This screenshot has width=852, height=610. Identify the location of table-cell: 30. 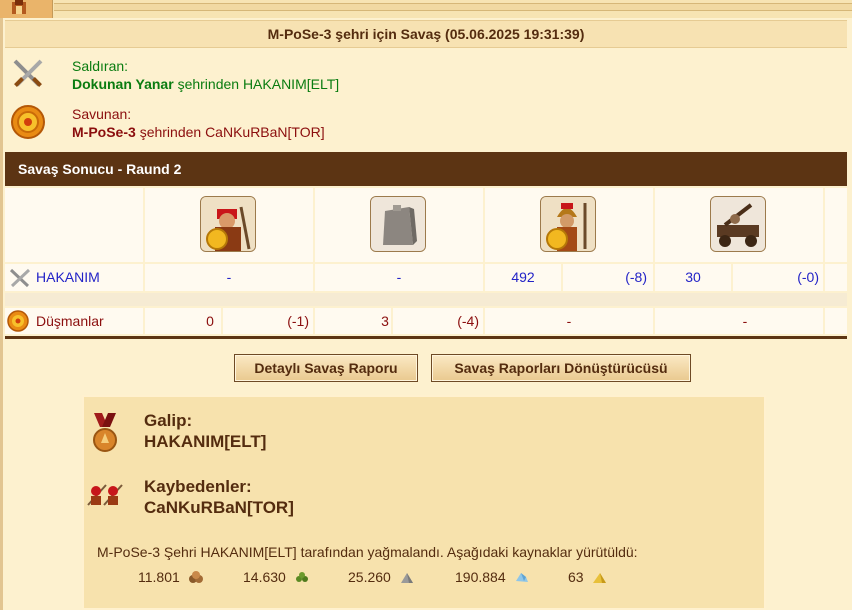
(693, 277).